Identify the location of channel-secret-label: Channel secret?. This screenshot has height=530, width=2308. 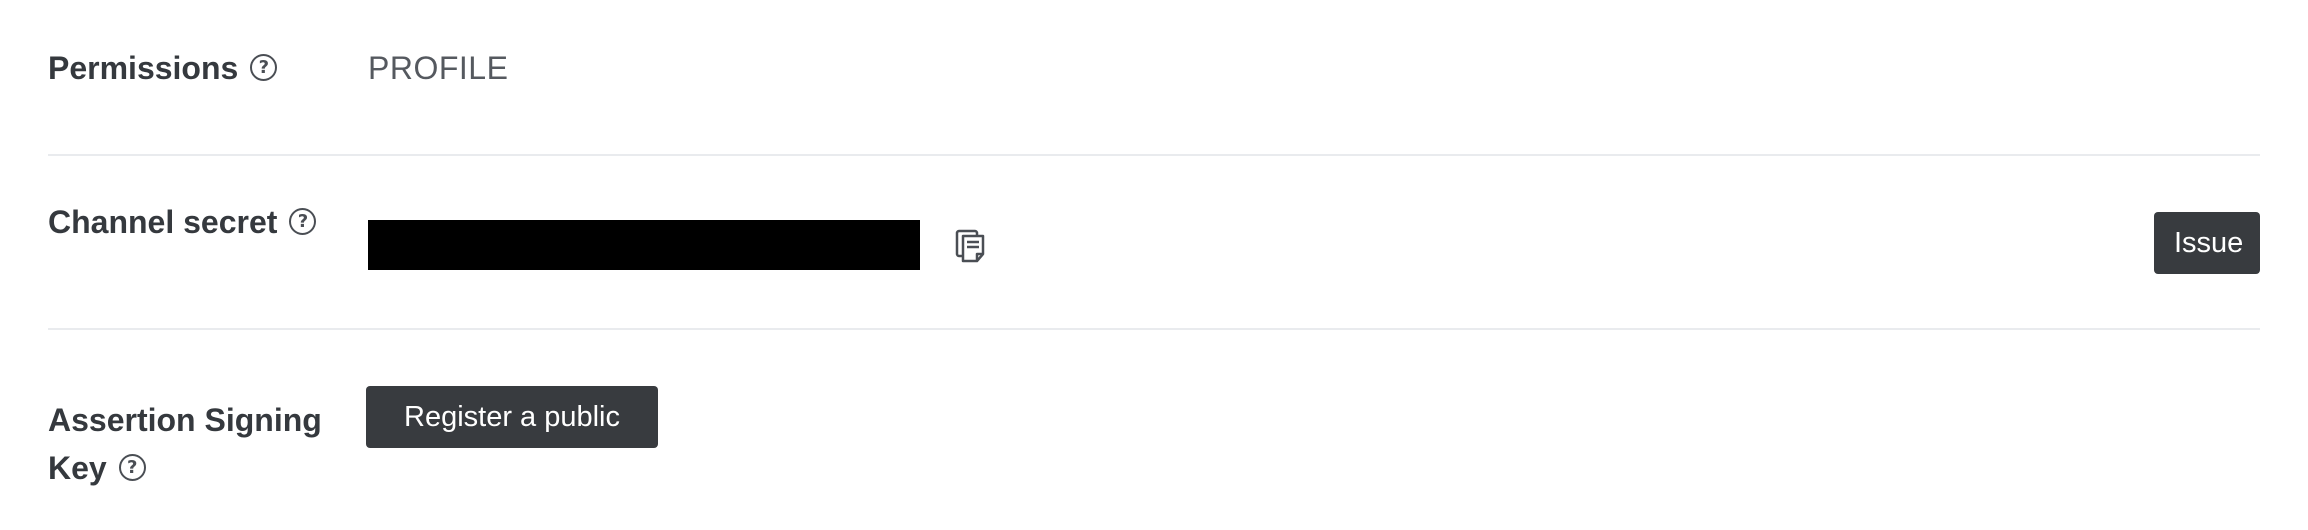
(182, 222).